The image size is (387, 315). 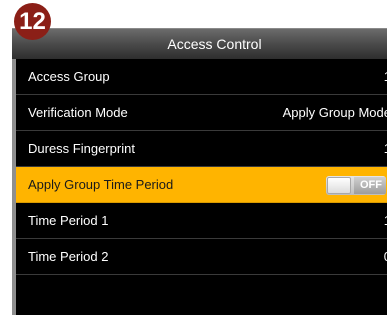 I want to click on menu-item-access-group: Access Group 1, so click(x=201, y=77).